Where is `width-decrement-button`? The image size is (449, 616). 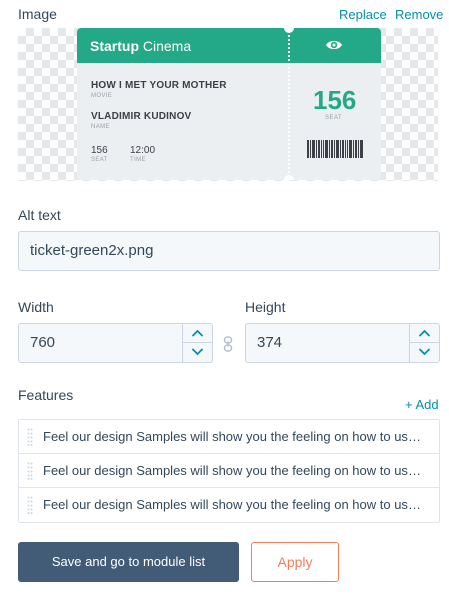
width-decrement-button is located at coordinates (197, 352).